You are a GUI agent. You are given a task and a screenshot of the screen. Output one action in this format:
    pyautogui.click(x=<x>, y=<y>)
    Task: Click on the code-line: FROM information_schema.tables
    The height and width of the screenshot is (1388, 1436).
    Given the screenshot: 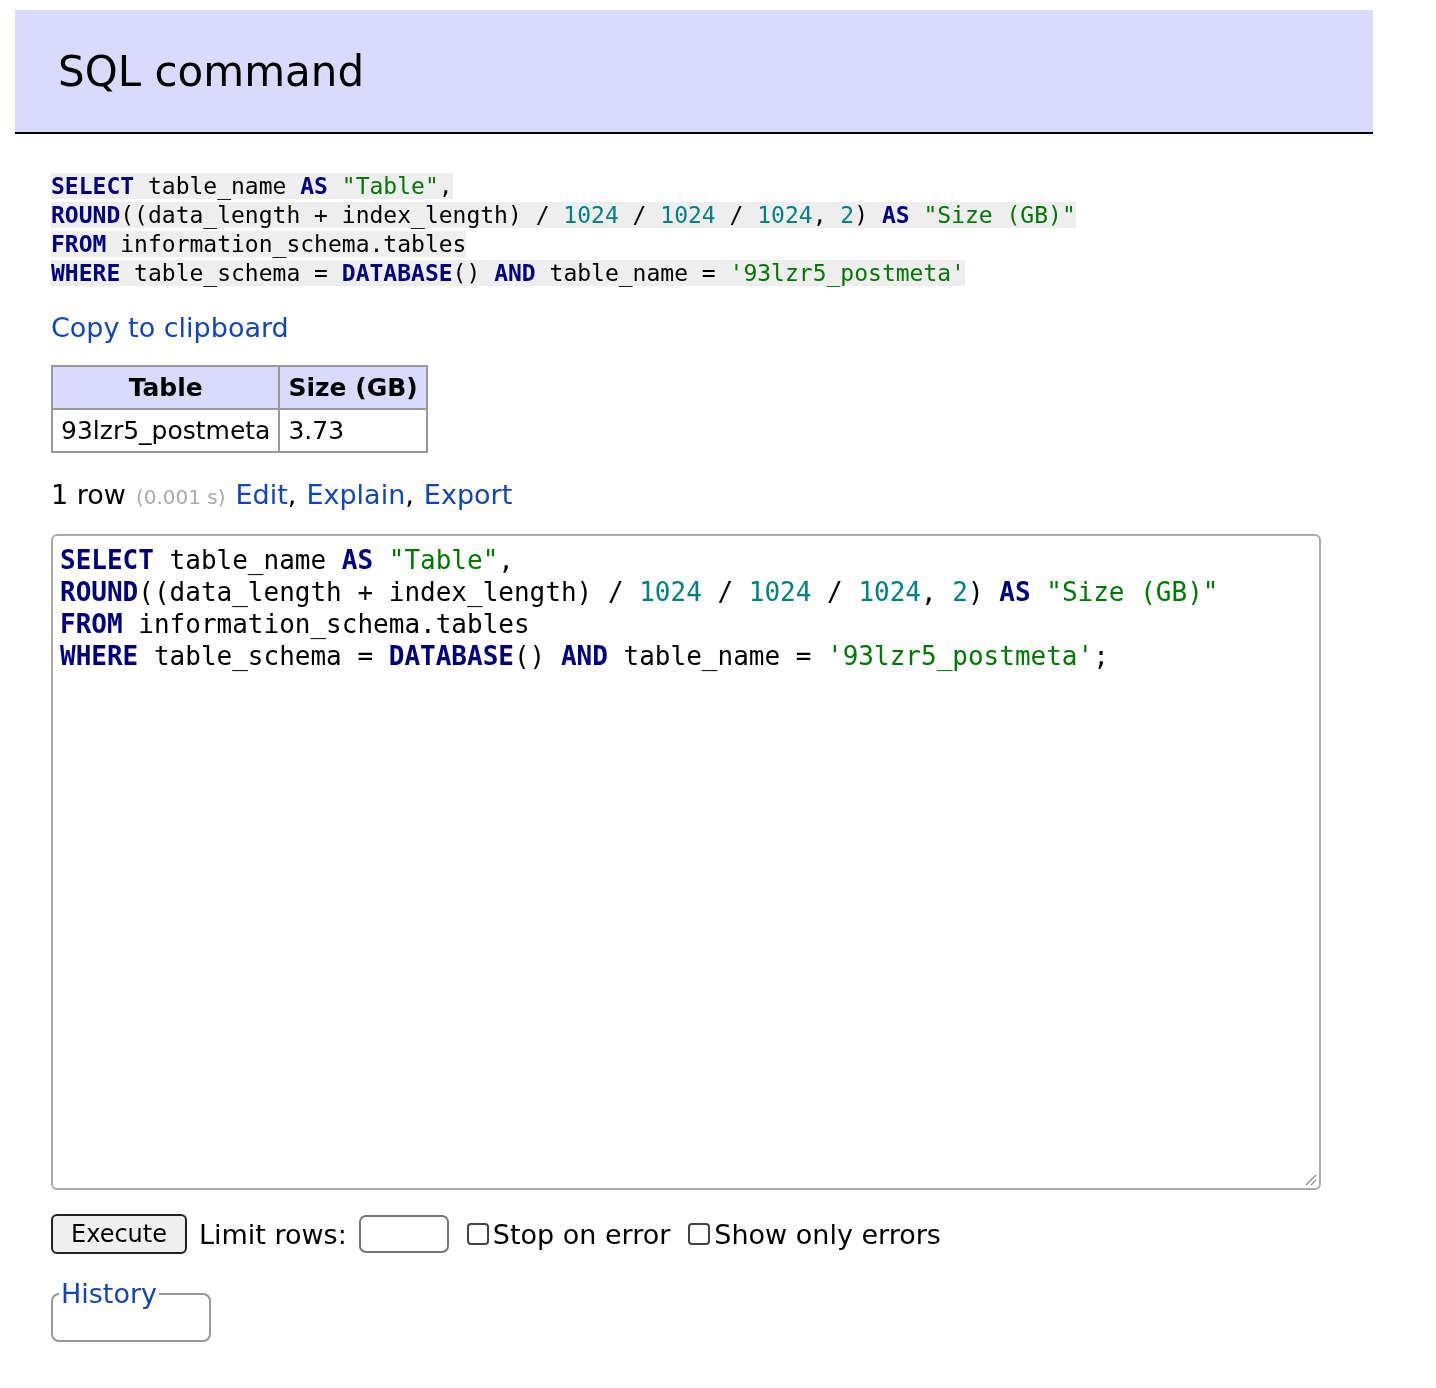 What is the action you would take?
    pyautogui.click(x=295, y=624)
    